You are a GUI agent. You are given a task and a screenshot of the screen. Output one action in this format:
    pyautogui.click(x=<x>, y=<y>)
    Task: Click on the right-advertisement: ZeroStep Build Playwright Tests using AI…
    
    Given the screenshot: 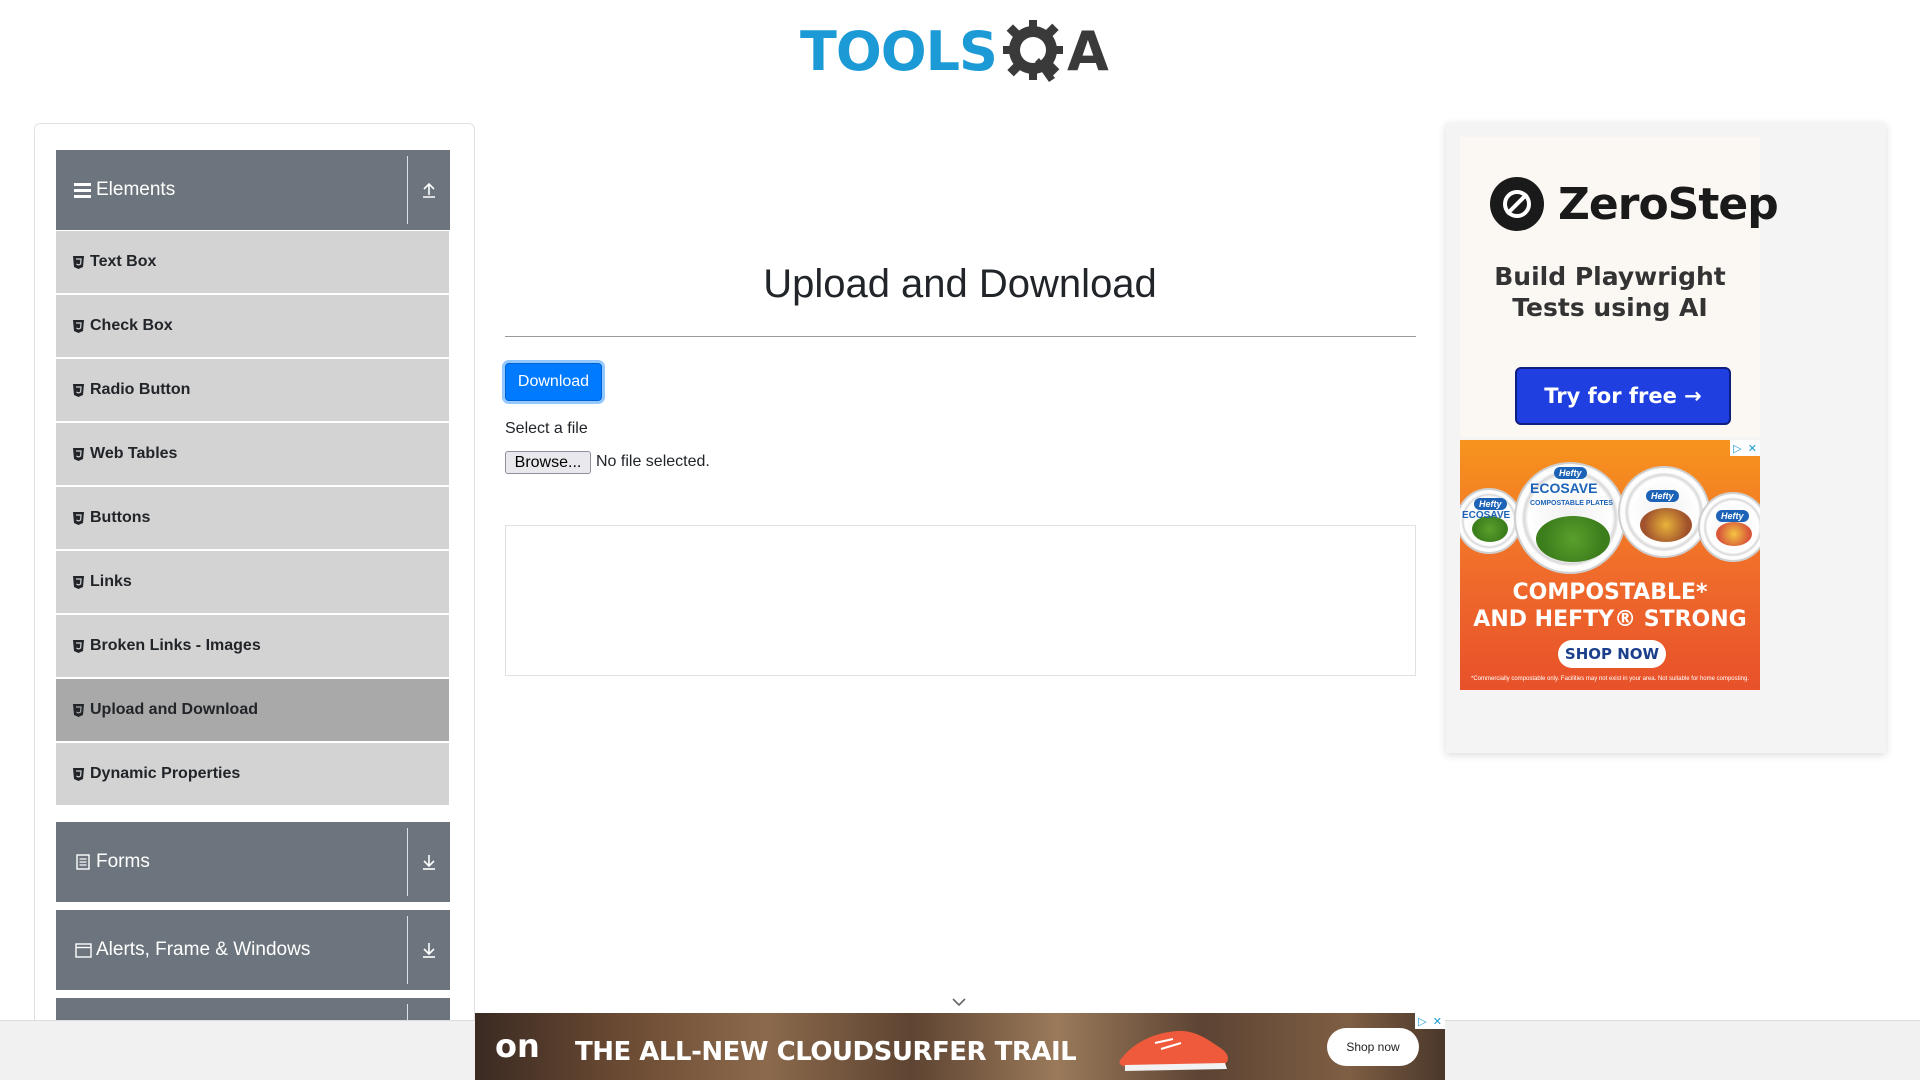 What is the action you would take?
    pyautogui.click(x=1666, y=438)
    